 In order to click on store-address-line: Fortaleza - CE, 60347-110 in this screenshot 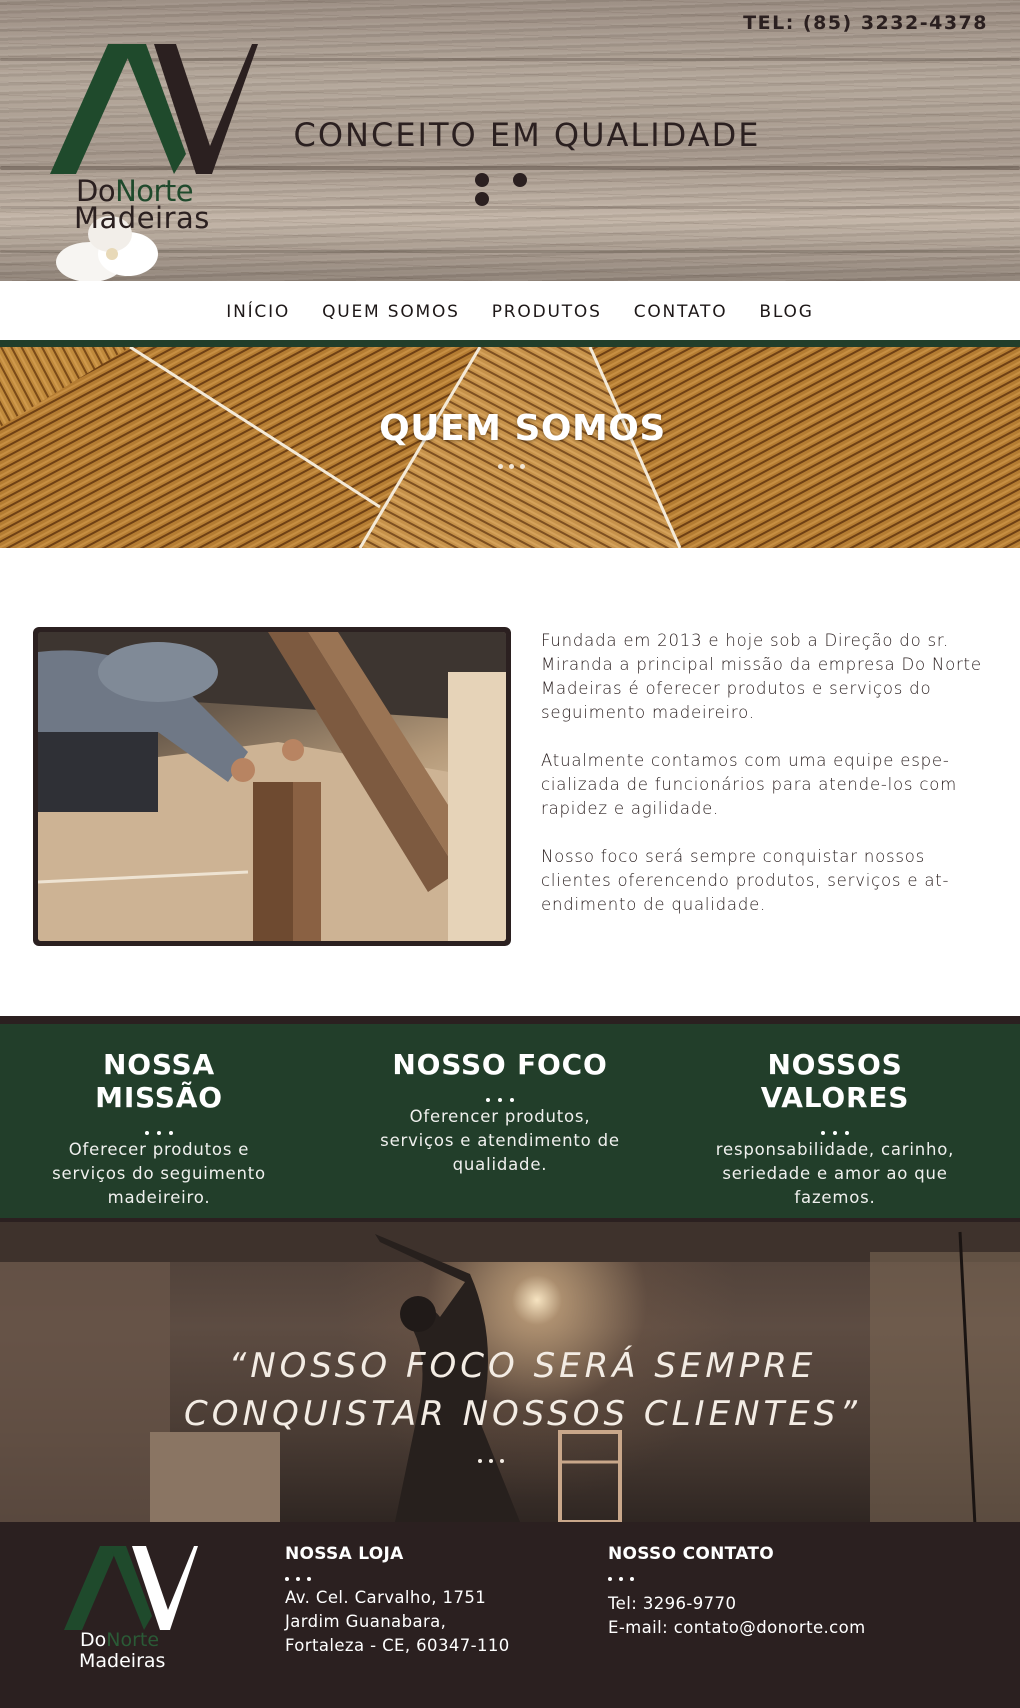, I will do `click(397, 1645)`.